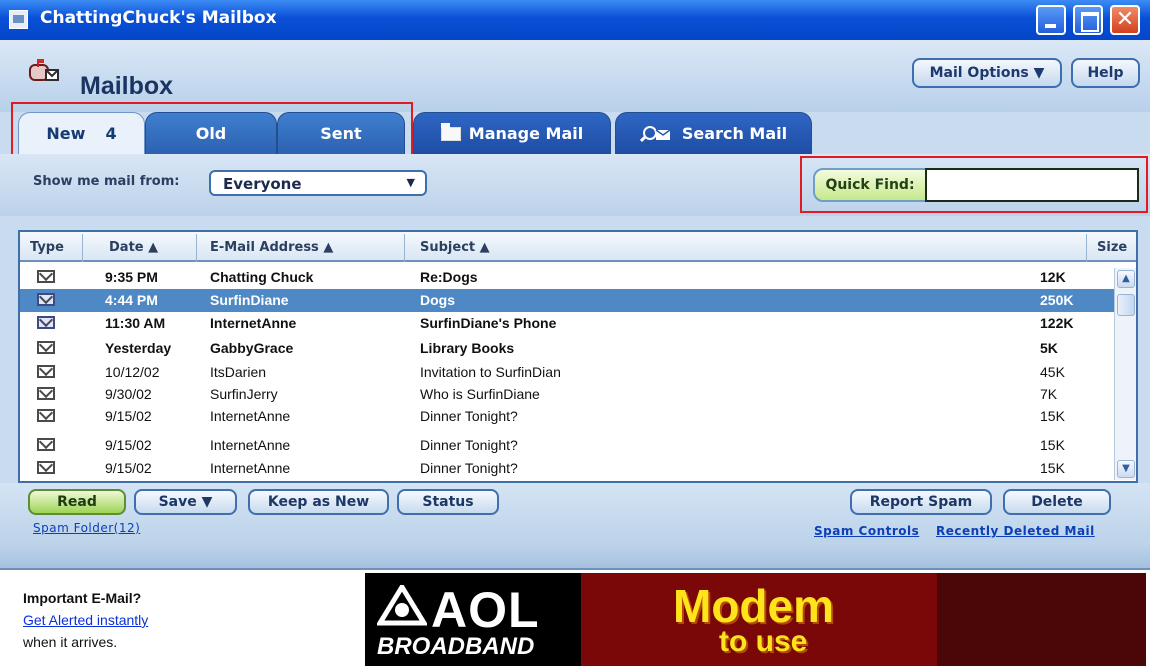  I want to click on message-sender: Chatting Chuck, so click(262, 277).